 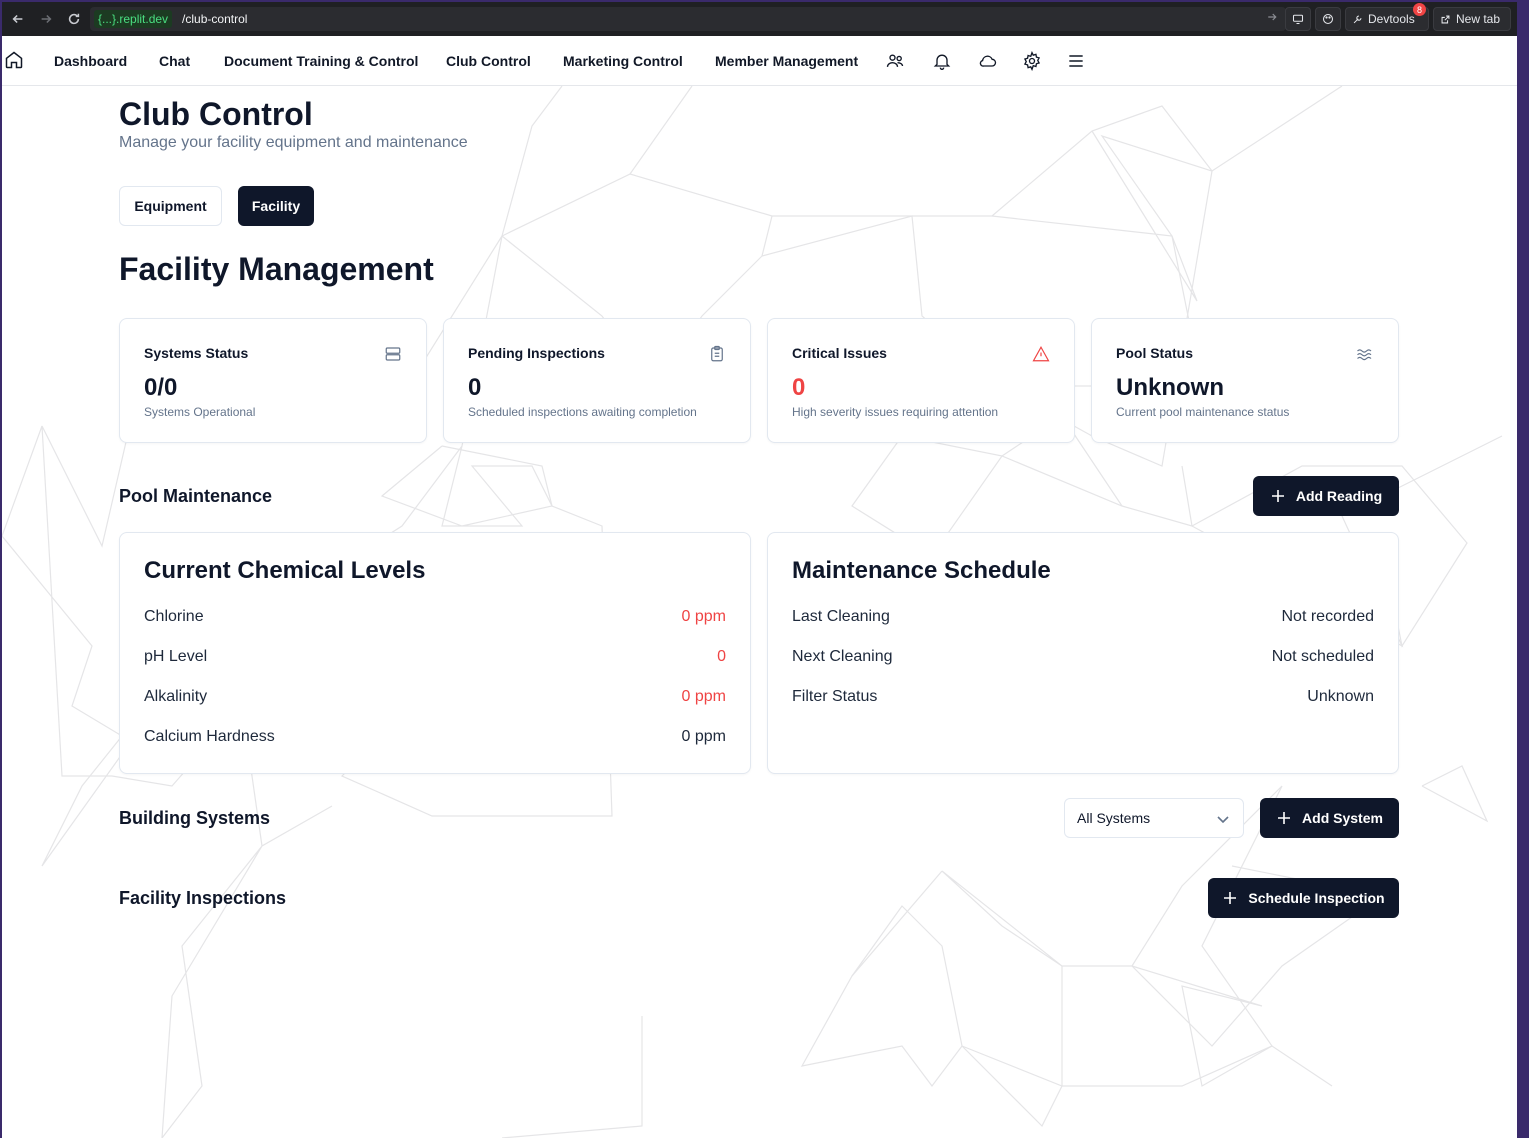 What do you see at coordinates (1083, 659) in the screenshot?
I see `schedule-row: Next Cleaning Not scheduled` at bounding box center [1083, 659].